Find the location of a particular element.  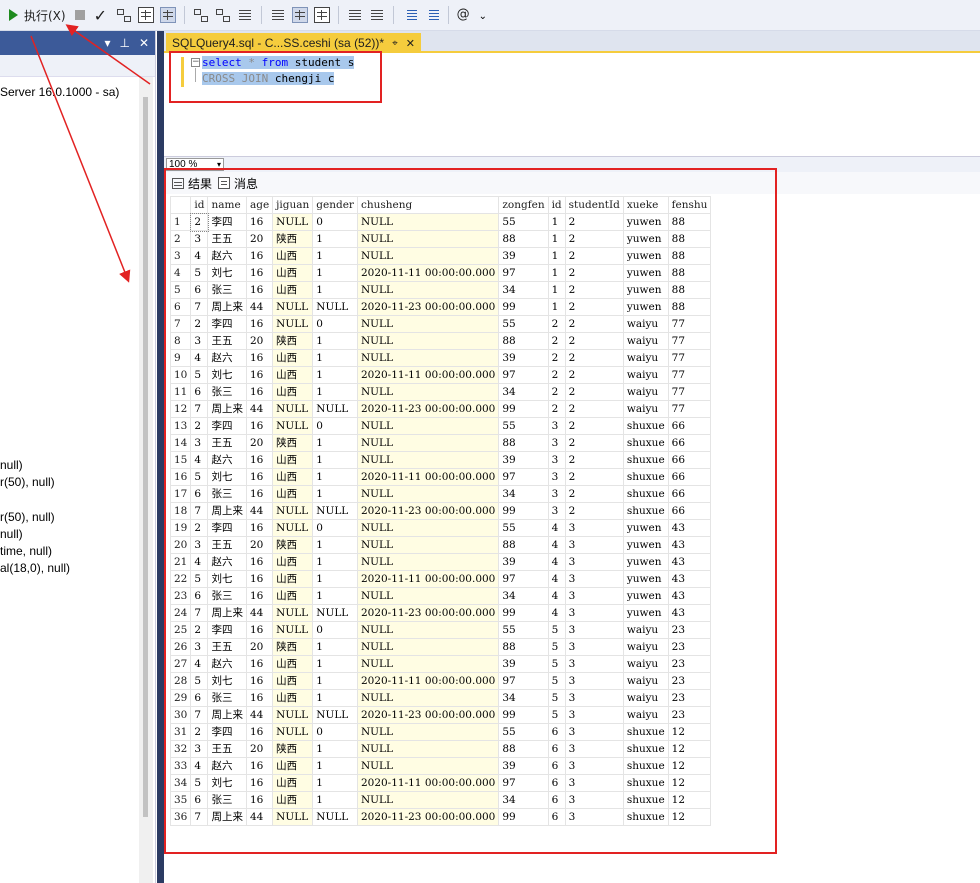

table-row: 19 2 李四 16 NULL 0 NULL 55 4 3 yuwen 43 is located at coordinates (440, 528).